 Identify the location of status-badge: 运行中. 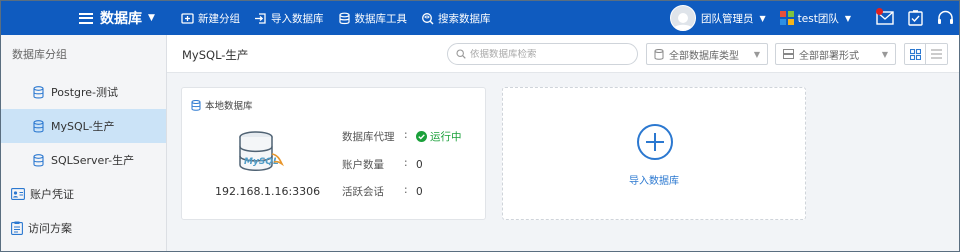
(439, 136).